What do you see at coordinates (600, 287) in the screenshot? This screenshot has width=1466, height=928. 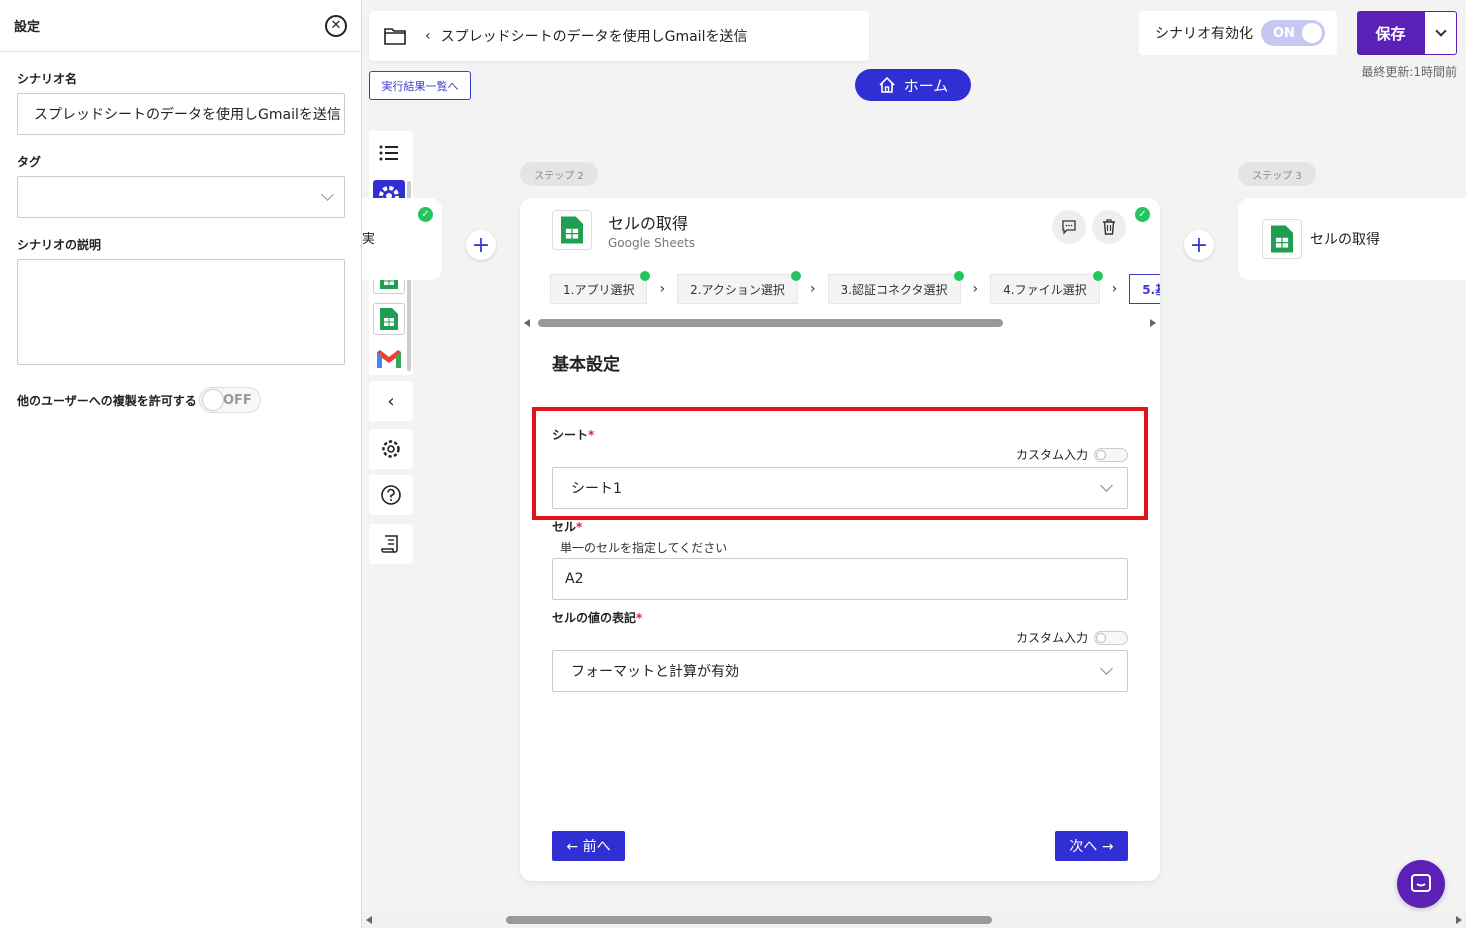 I see `tab-app-select: 1.アプリ選択` at bounding box center [600, 287].